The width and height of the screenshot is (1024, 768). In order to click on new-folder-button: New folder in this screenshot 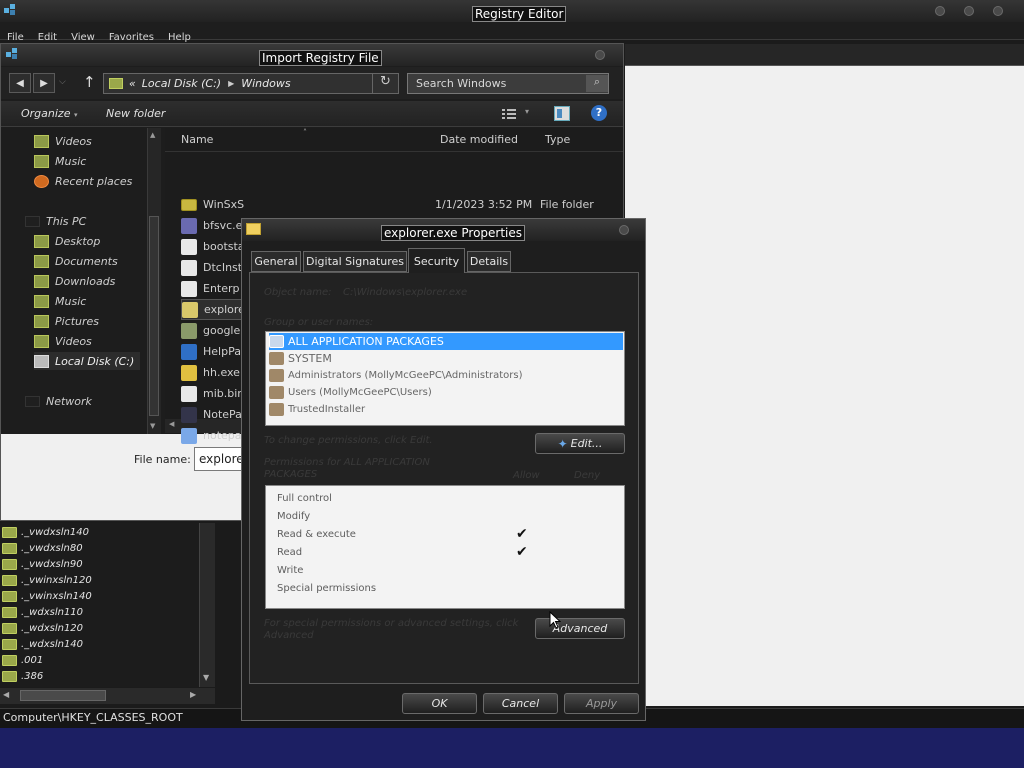, I will do `click(135, 113)`.